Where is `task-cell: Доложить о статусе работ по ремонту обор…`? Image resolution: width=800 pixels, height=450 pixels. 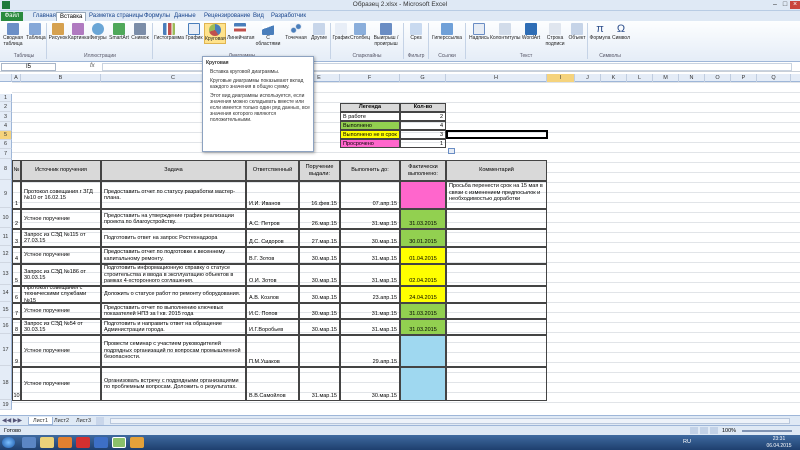
task-cell: Доложить о статусе работ по ремонту обор… is located at coordinates (173, 294).